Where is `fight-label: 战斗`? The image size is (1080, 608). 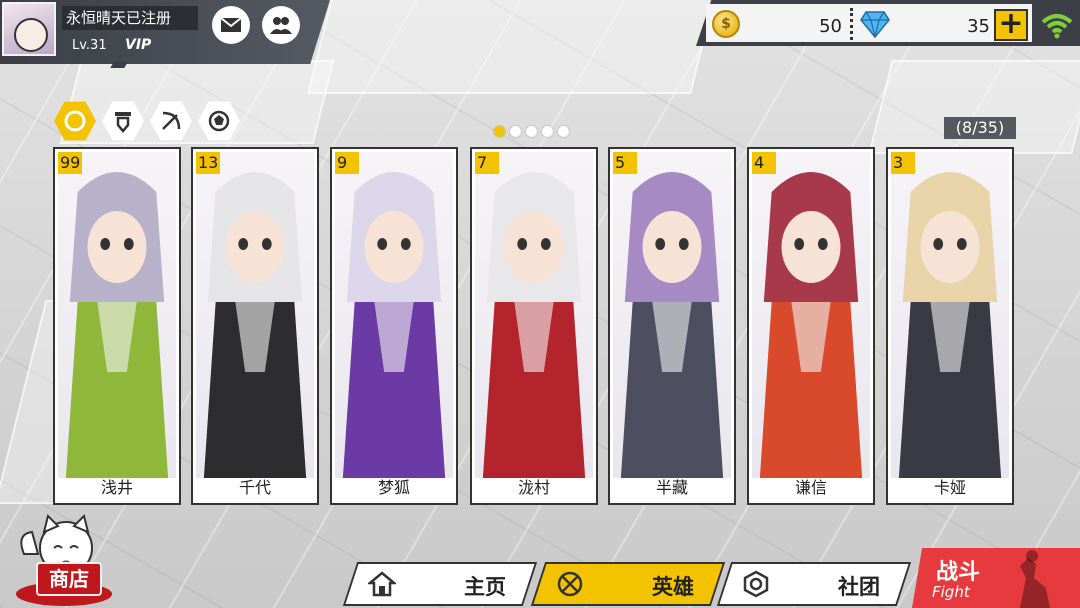
fight-label: 战斗 is located at coordinates (958, 572).